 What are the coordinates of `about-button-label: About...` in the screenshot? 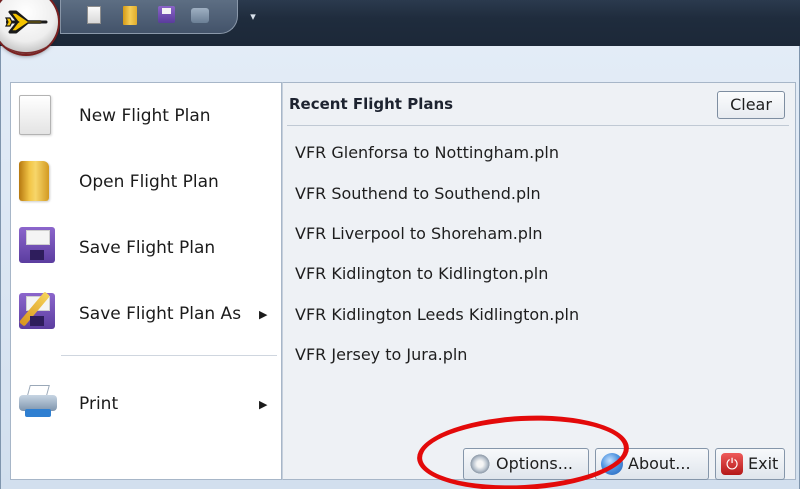 It's located at (659, 463).